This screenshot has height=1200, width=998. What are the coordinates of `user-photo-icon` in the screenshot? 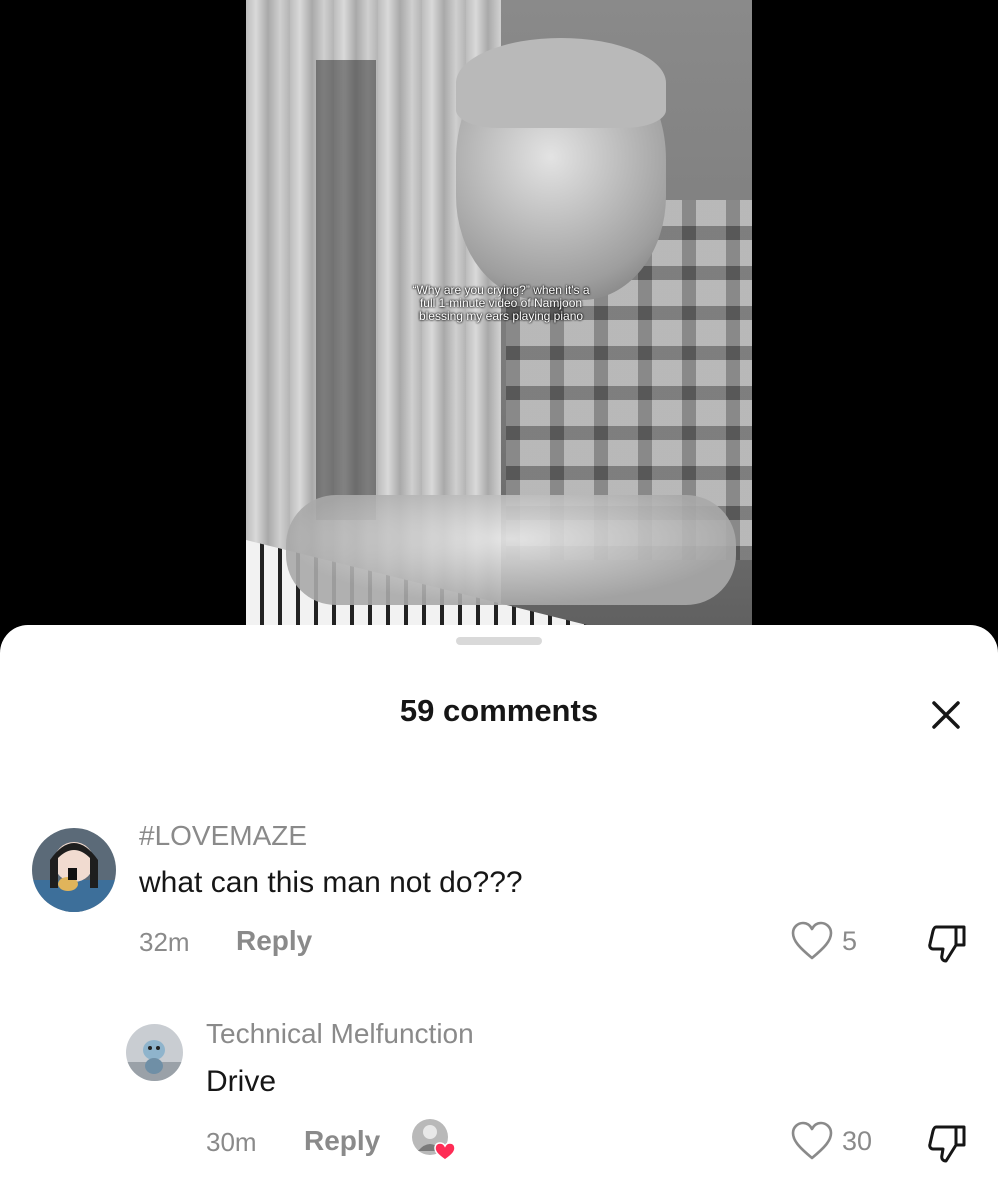 It's located at (154, 1052).